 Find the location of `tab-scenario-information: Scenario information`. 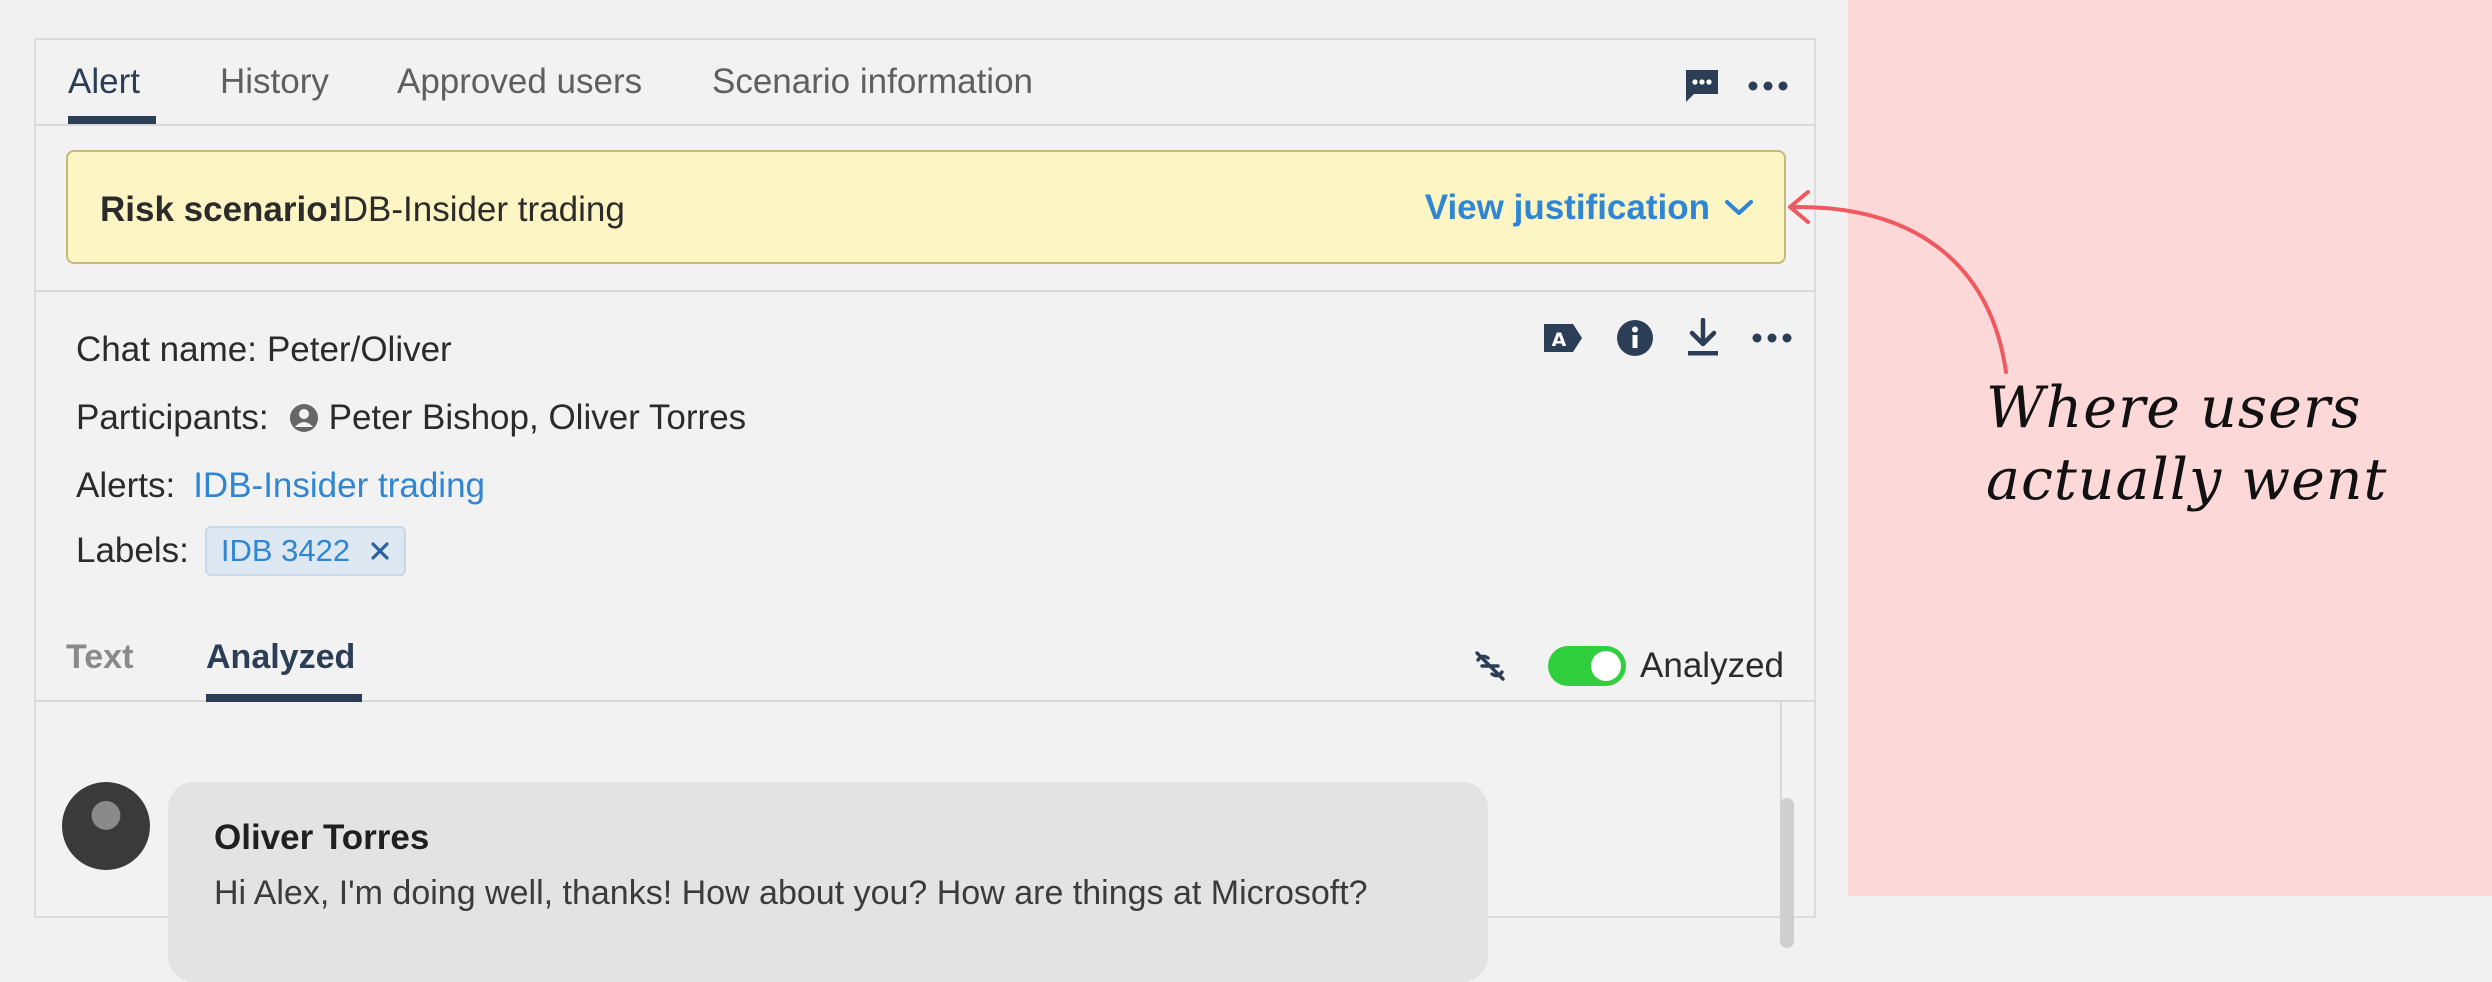

tab-scenario-information: Scenario information is located at coordinates (872, 82).